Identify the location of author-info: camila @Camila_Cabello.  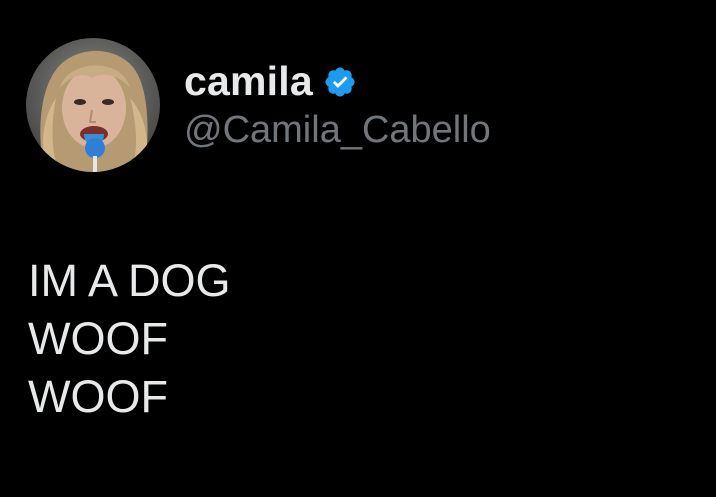
(337, 105).